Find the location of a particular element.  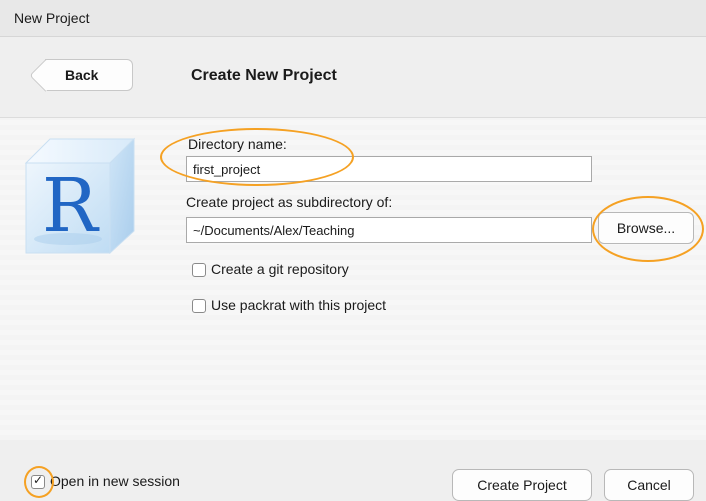

r-logo-letter: R is located at coordinates (71, 206).